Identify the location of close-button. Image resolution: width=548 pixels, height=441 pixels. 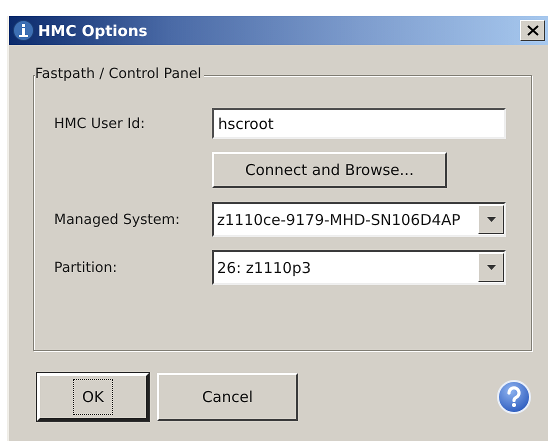
(532, 30).